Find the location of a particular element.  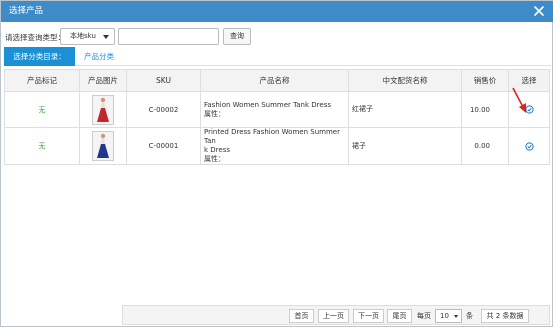

last-page-button: 尾页 is located at coordinates (399, 316).